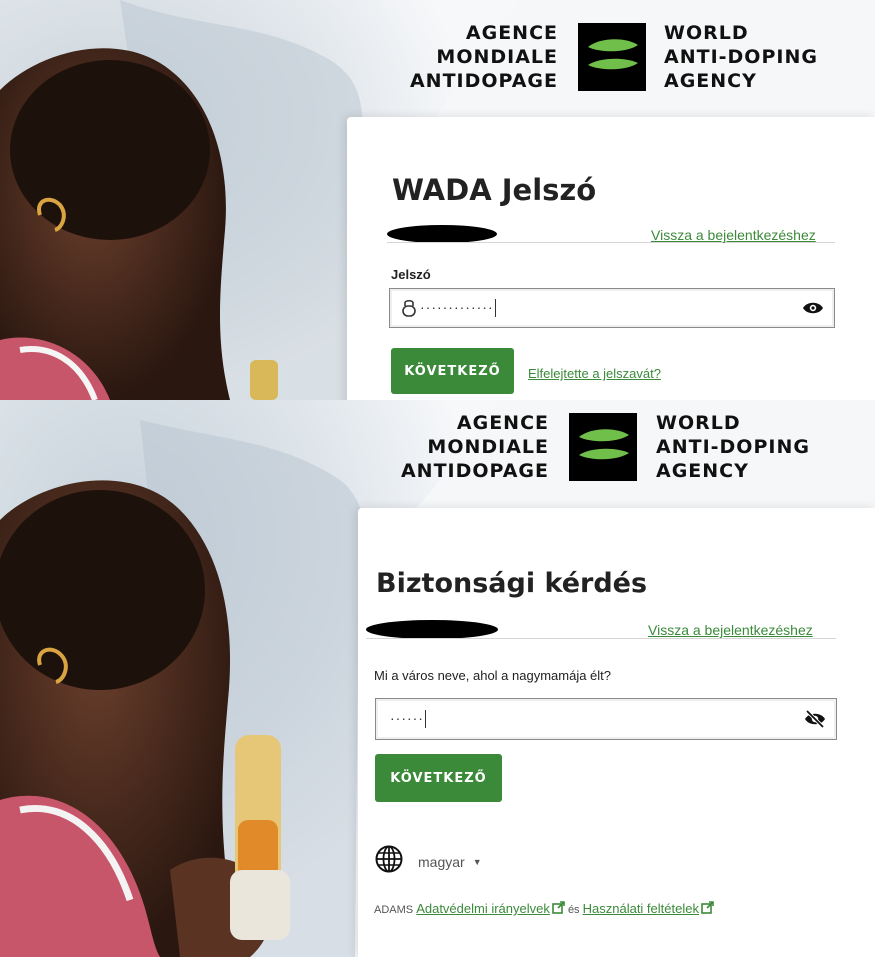 The width and height of the screenshot is (875, 957). I want to click on language-selector: magyar ▼, so click(428, 861).